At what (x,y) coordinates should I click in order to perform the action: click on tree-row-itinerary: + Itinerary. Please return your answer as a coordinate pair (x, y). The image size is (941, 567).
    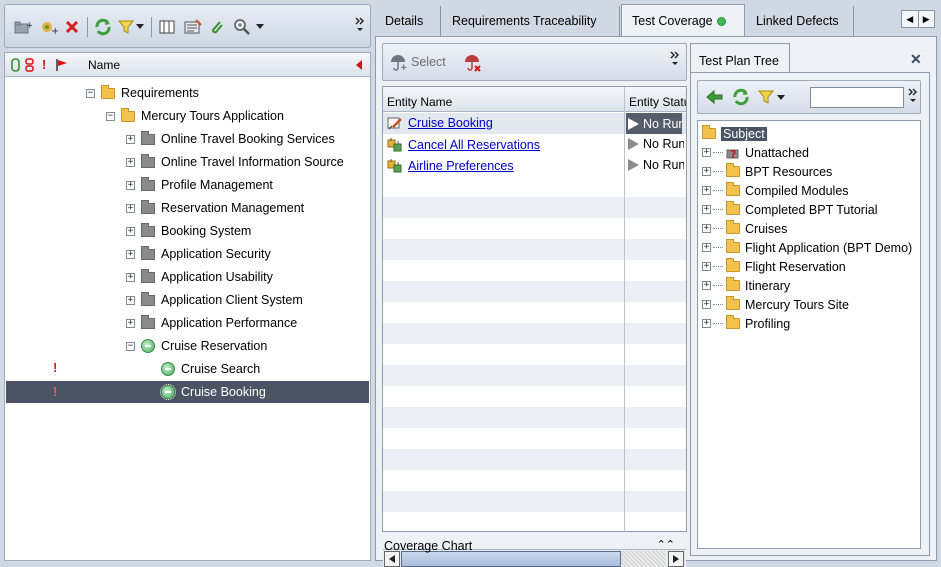
    Looking at the image, I should click on (746, 285).